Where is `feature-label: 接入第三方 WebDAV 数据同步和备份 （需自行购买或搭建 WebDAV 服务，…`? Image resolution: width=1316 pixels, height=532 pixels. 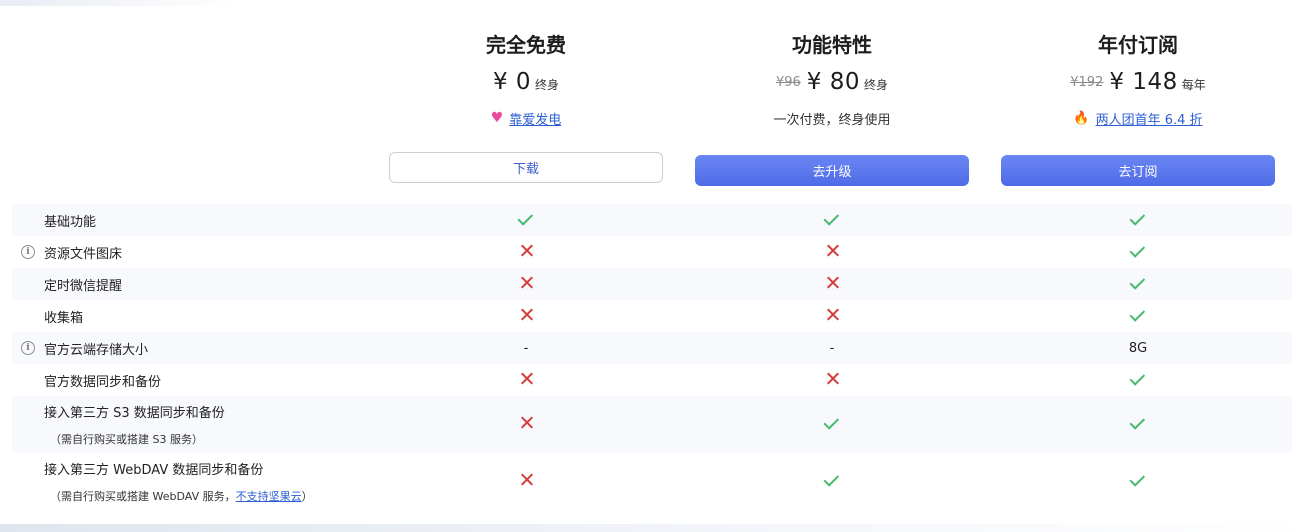
feature-label: 接入第三方 WebDAV 数据同步和备份 （需自行购买或搭建 WebDAV 服务，… is located at coordinates (178, 481).